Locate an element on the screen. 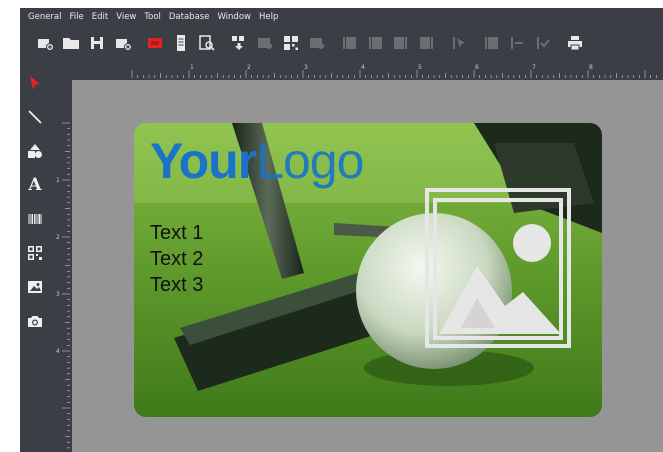 This screenshot has height=452, width=663. close-document-button is located at coordinates (123, 43).